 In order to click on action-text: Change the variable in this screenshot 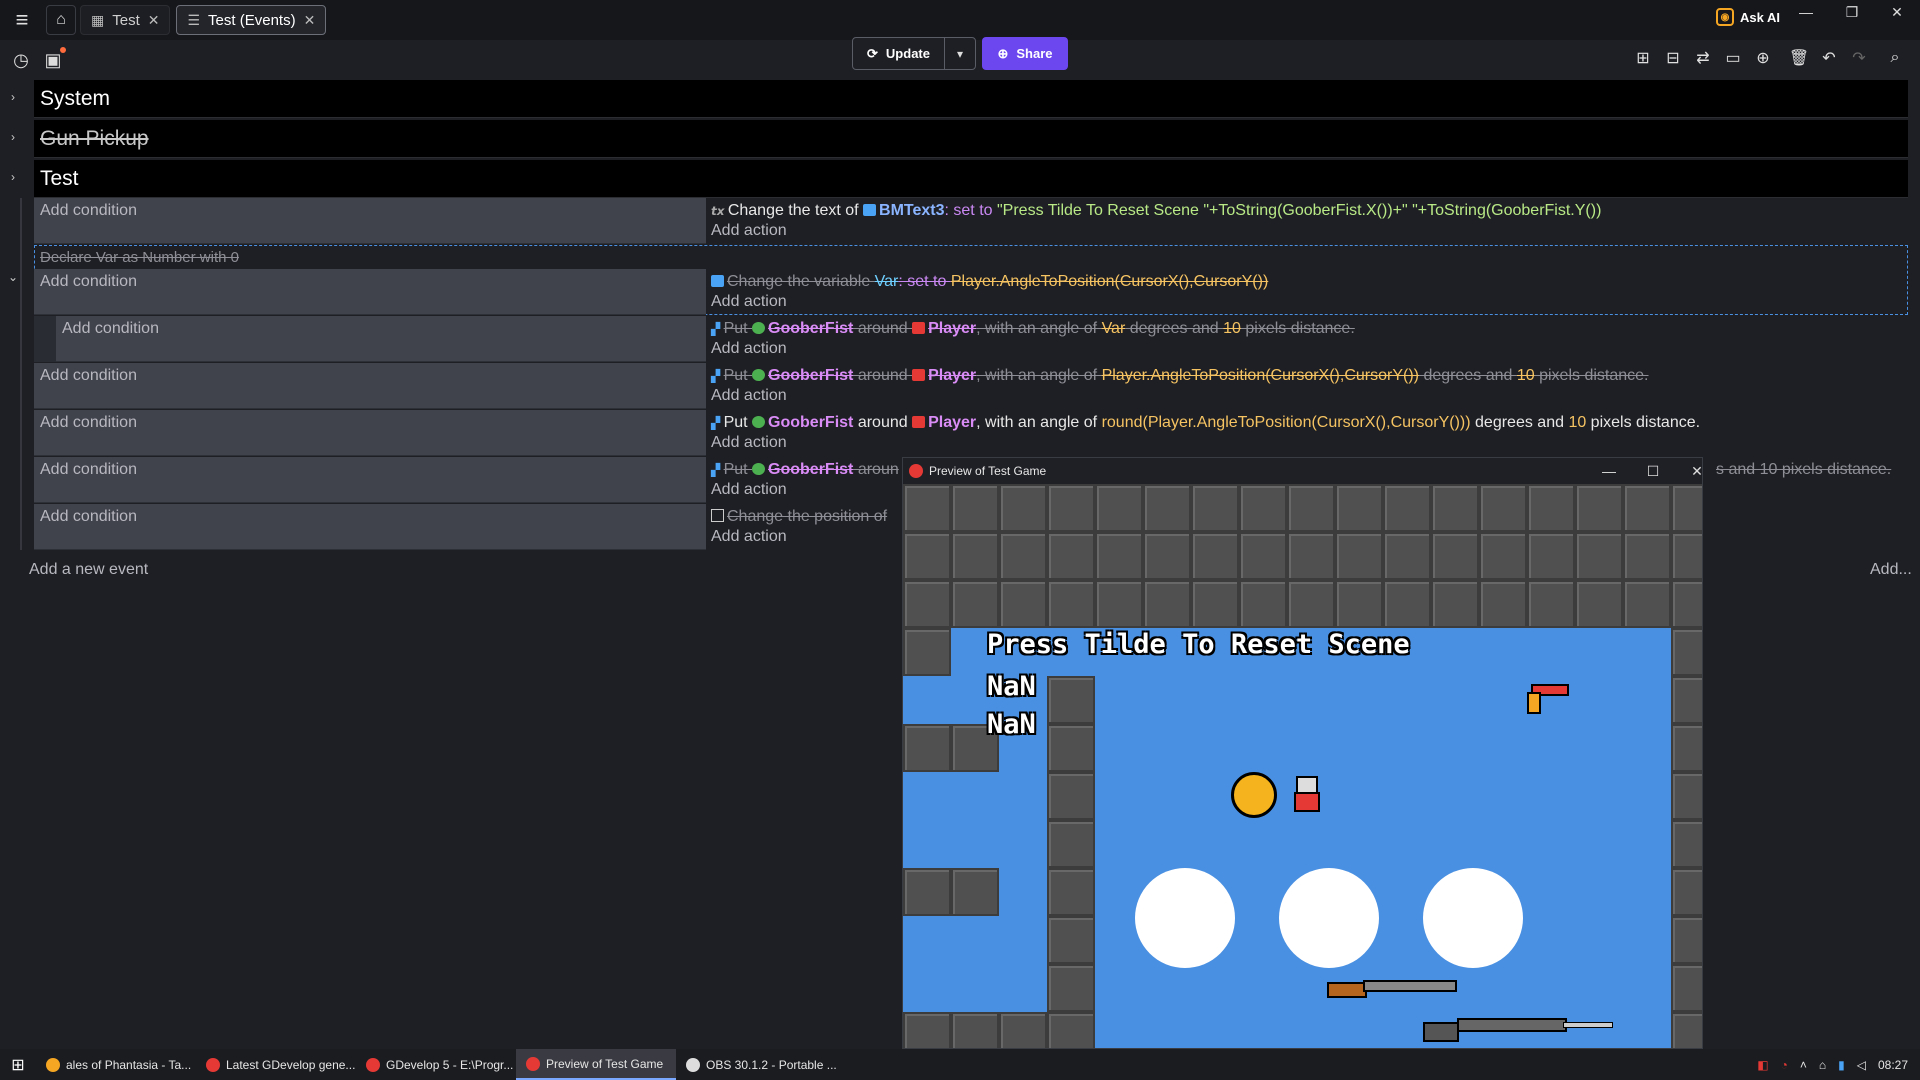, I will do `click(801, 281)`.